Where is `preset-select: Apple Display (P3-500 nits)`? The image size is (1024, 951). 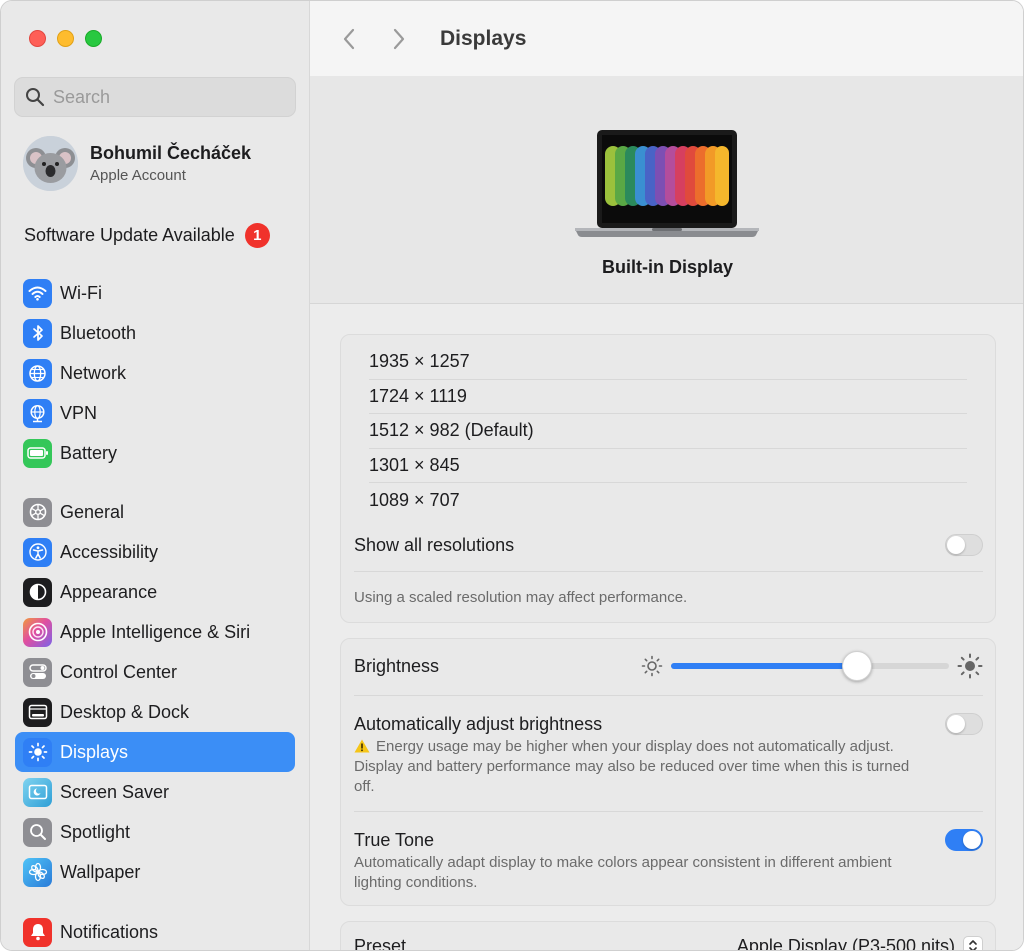 preset-select: Apple Display (P3-500 nits) is located at coordinates (859, 943).